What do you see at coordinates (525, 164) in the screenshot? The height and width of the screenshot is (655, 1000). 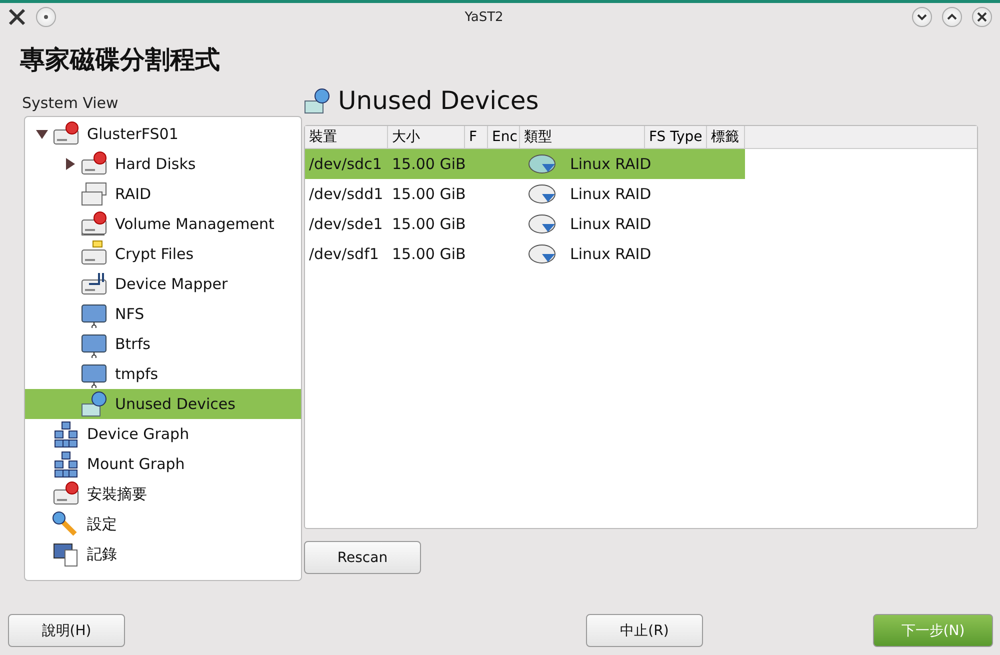 I see `table-row: /dev/sdc1 15.00 GiB Linux RAID` at bounding box center [525, 164].